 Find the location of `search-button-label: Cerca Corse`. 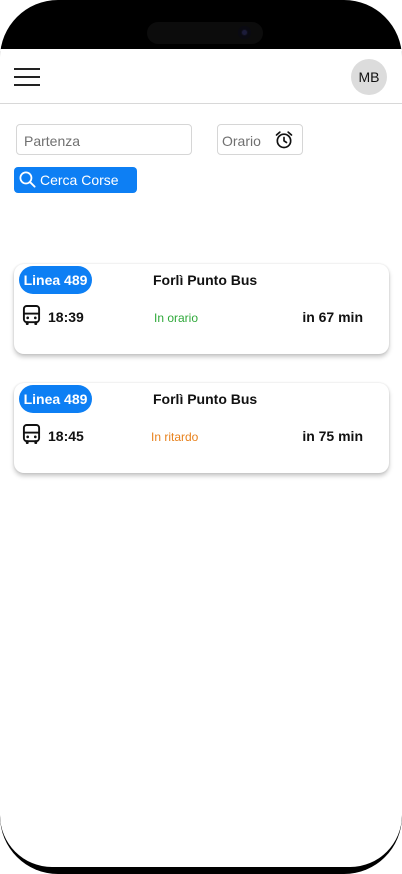

search-button-label: Cerca Corse is located at coordinates (79, 180).